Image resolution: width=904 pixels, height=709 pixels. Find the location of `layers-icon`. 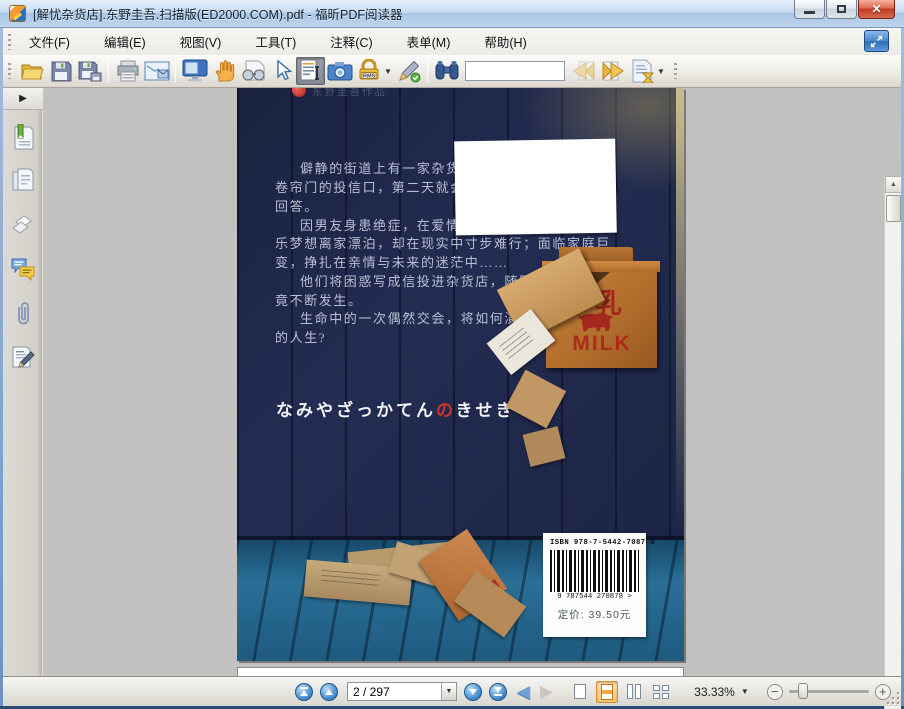

layers-icon is located at coordinates (22, 224).